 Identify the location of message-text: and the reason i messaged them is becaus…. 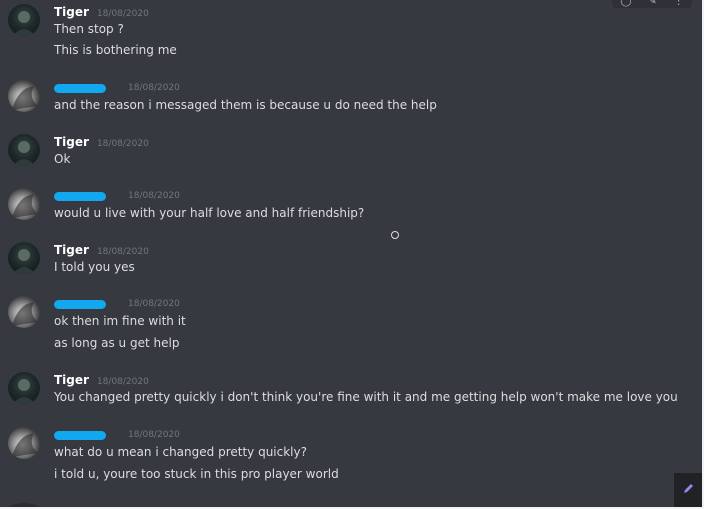
(245, 105).